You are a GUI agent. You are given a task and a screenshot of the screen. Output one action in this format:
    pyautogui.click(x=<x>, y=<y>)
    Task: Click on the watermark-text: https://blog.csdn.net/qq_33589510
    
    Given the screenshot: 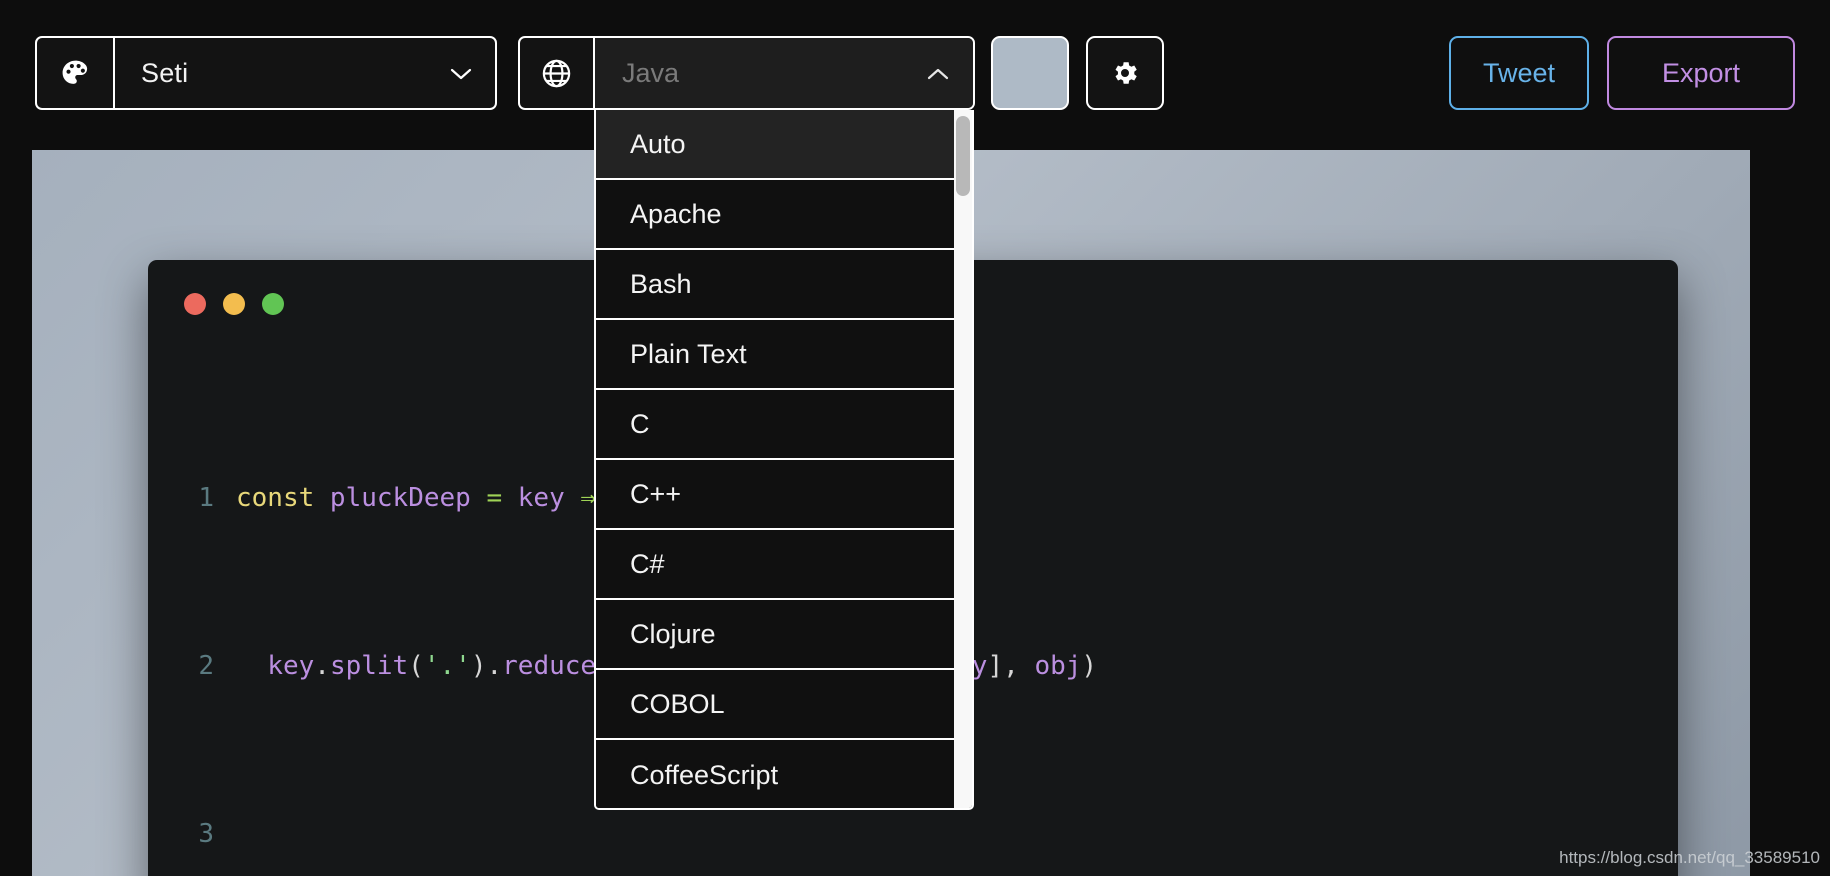 What is the action you would take?
    pyautogui.click(x=1689, y=857)
    